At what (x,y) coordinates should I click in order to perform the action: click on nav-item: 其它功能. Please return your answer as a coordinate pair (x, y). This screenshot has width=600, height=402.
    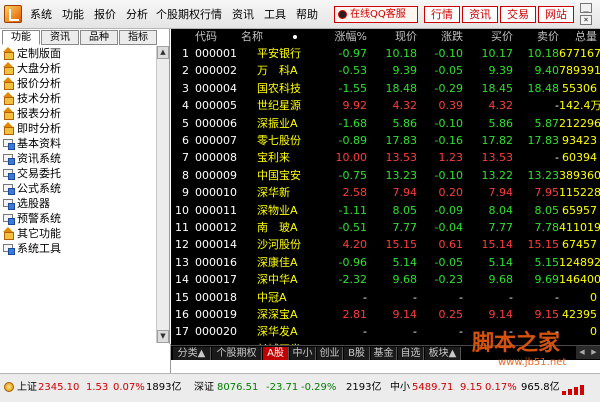
    Looking at the image, I should click on (78, 233).